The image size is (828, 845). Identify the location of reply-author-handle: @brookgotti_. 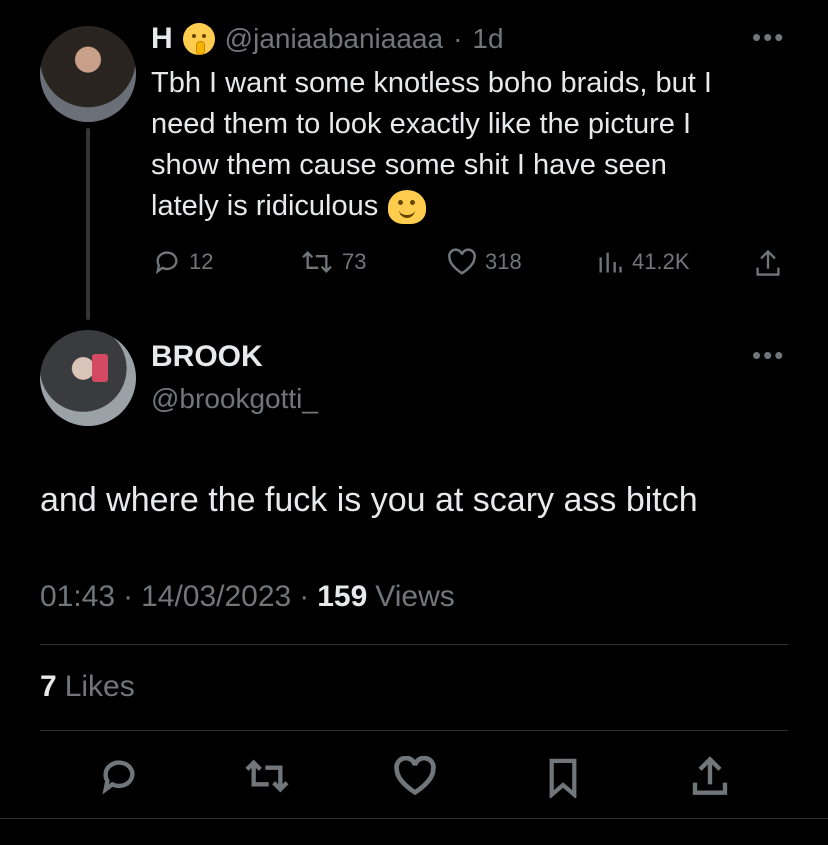
(234, 399).